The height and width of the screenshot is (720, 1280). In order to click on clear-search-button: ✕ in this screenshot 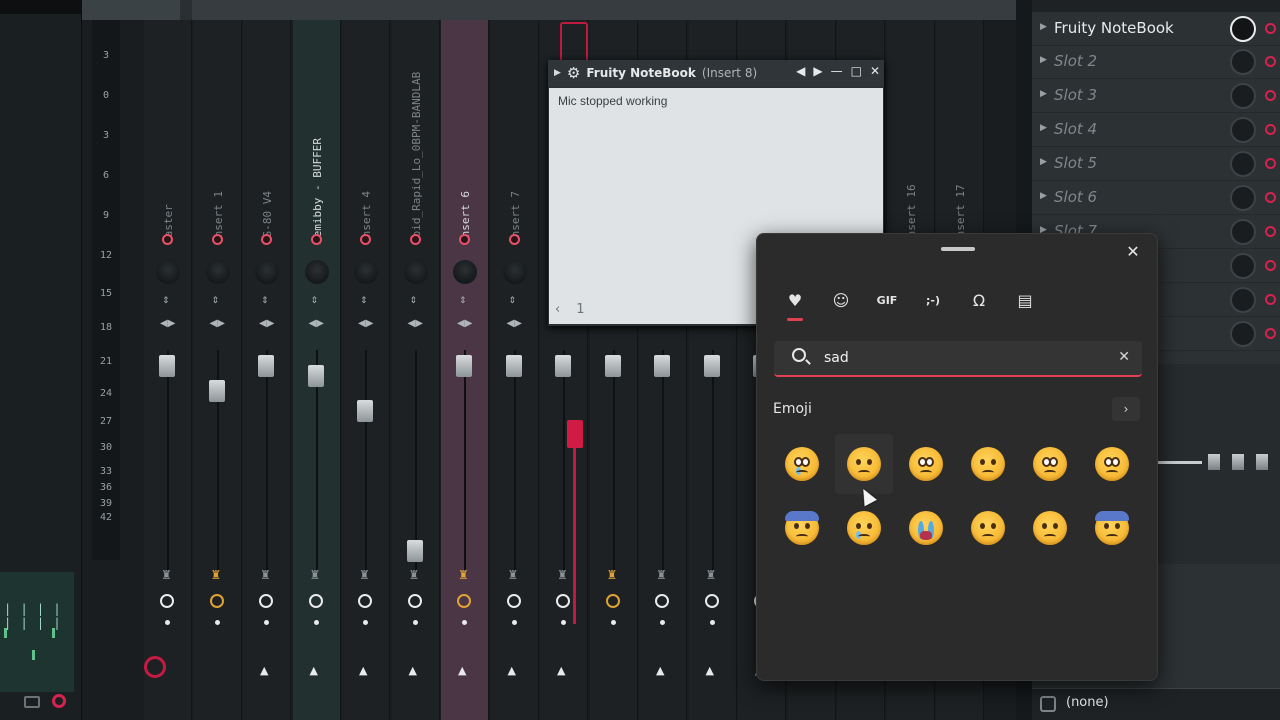, I will do `click(1124, 357)`.